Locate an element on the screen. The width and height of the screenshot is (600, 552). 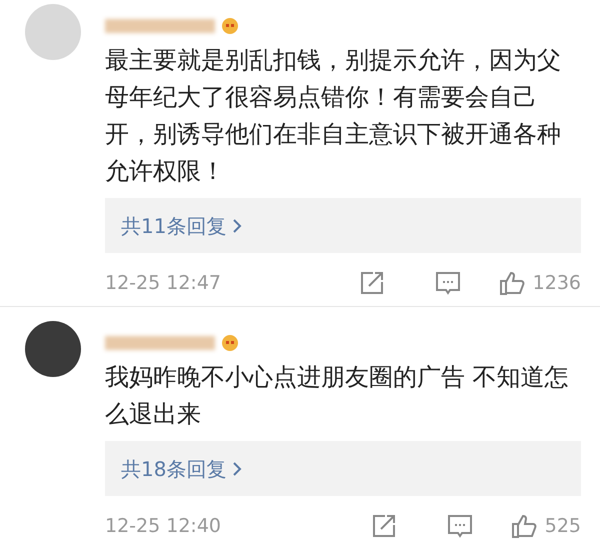
replies-link: 共11条回复 is located at coordinates (181, 225).